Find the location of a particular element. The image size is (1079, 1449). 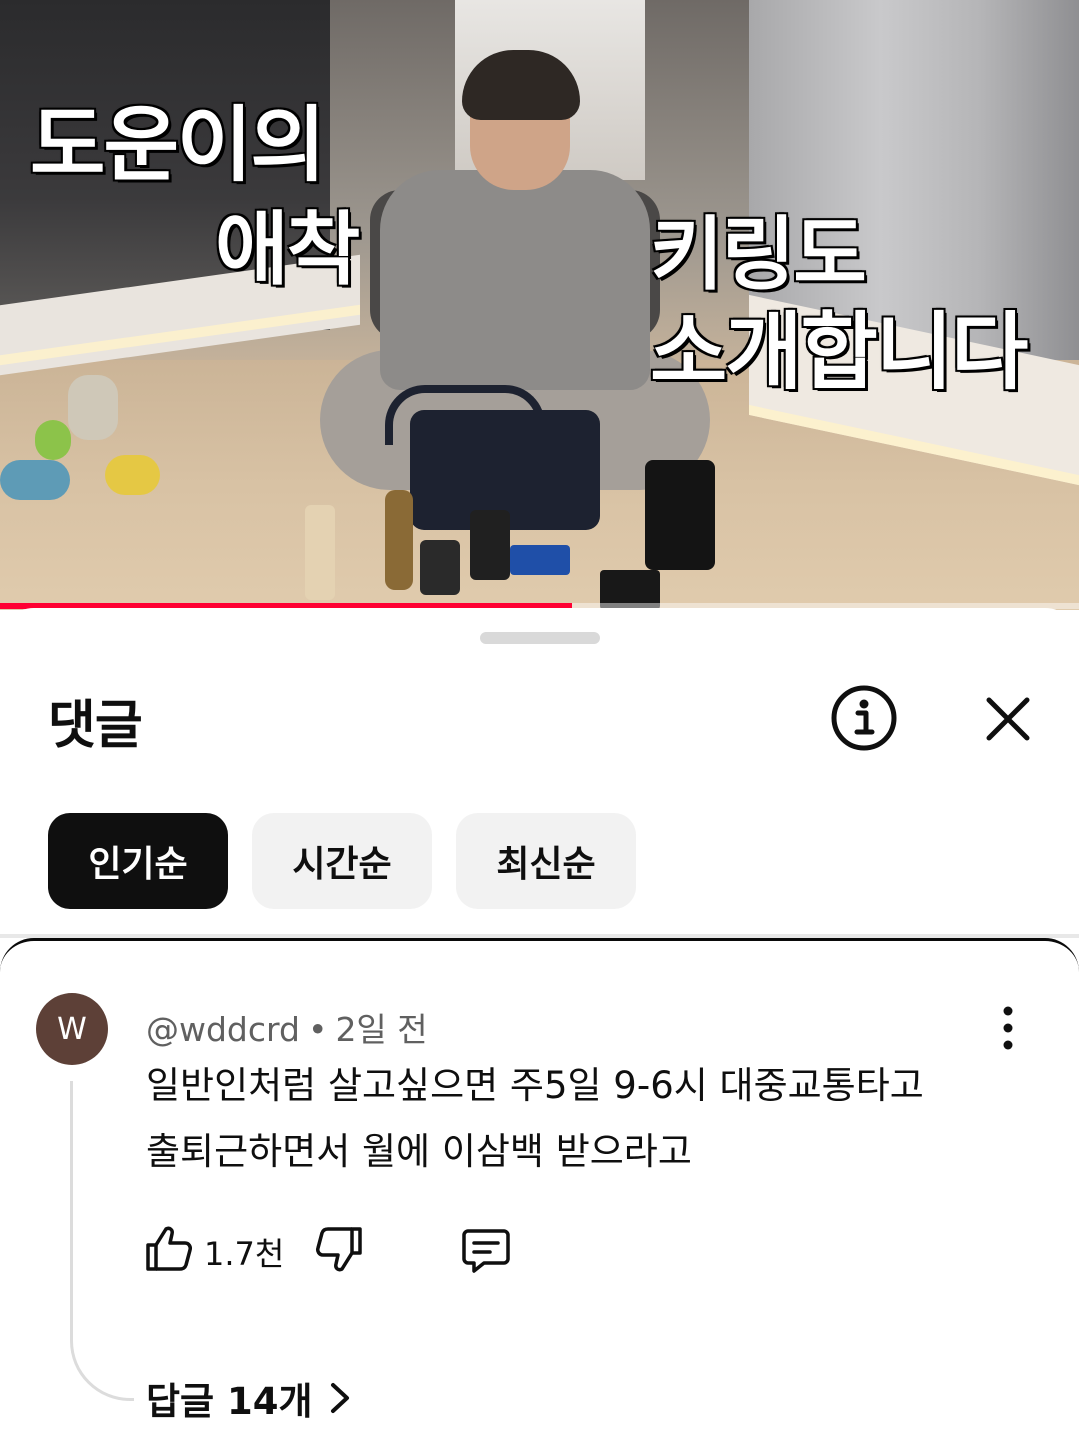

sort-chip-time: 시간순 is located at coordinates (342, 861).